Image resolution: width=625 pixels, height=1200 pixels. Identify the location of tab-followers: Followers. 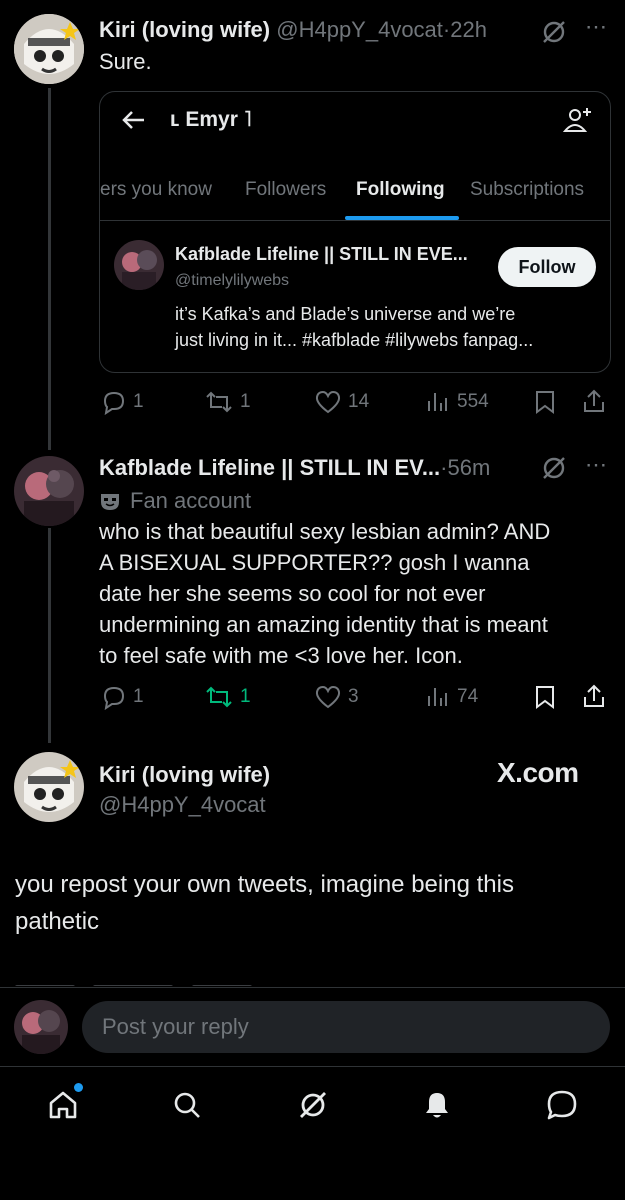
(285, 190).